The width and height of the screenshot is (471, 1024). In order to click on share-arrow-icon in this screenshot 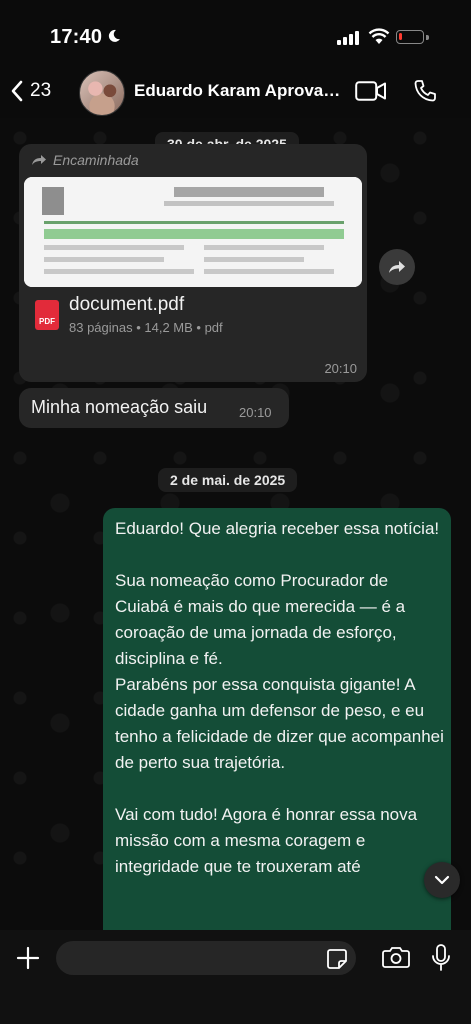, I will do `click(397, 267)`.